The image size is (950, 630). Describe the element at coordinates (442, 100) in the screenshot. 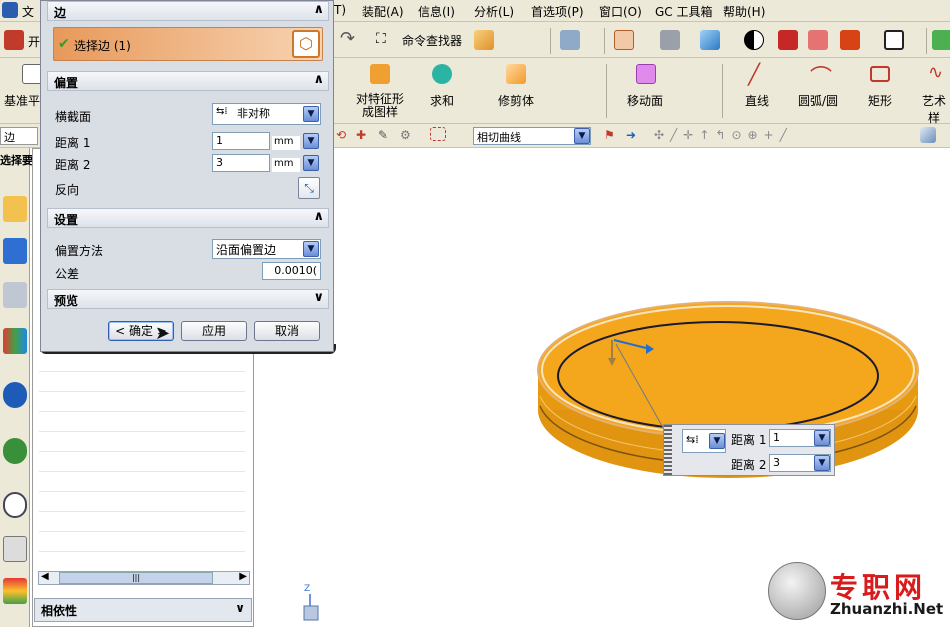

I see `unite-button: 求和` at that location.